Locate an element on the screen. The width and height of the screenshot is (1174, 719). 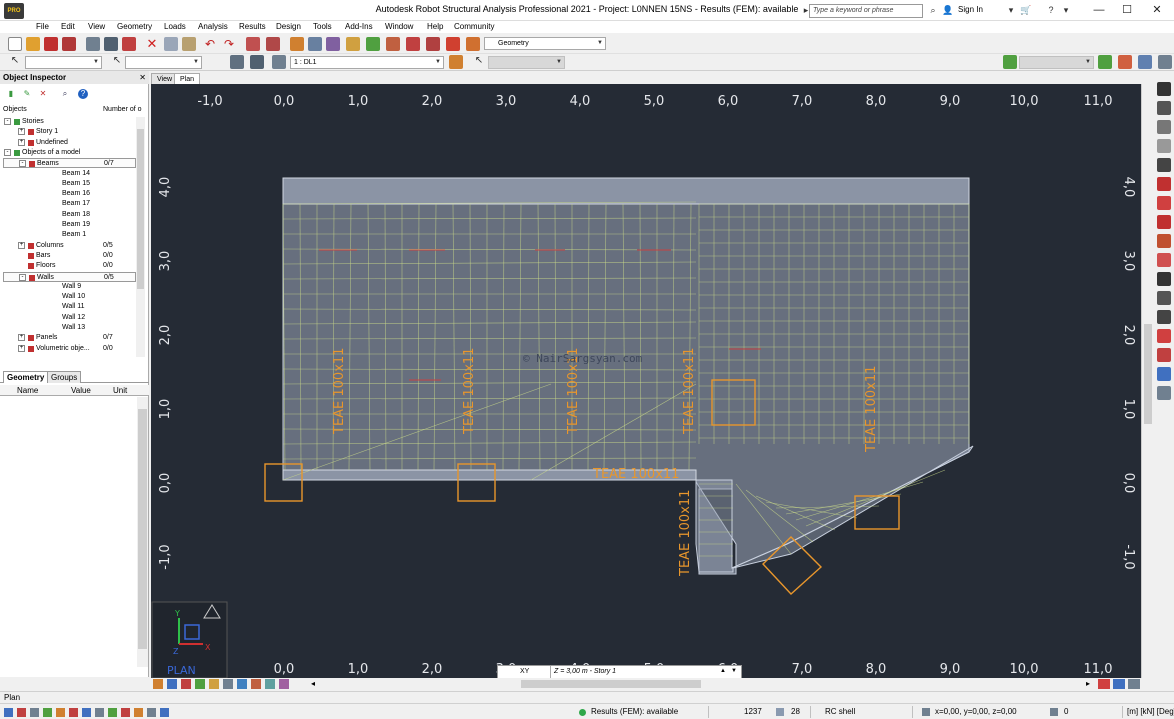
tree-item: Wall 13 is located at coordinates (69, 328).